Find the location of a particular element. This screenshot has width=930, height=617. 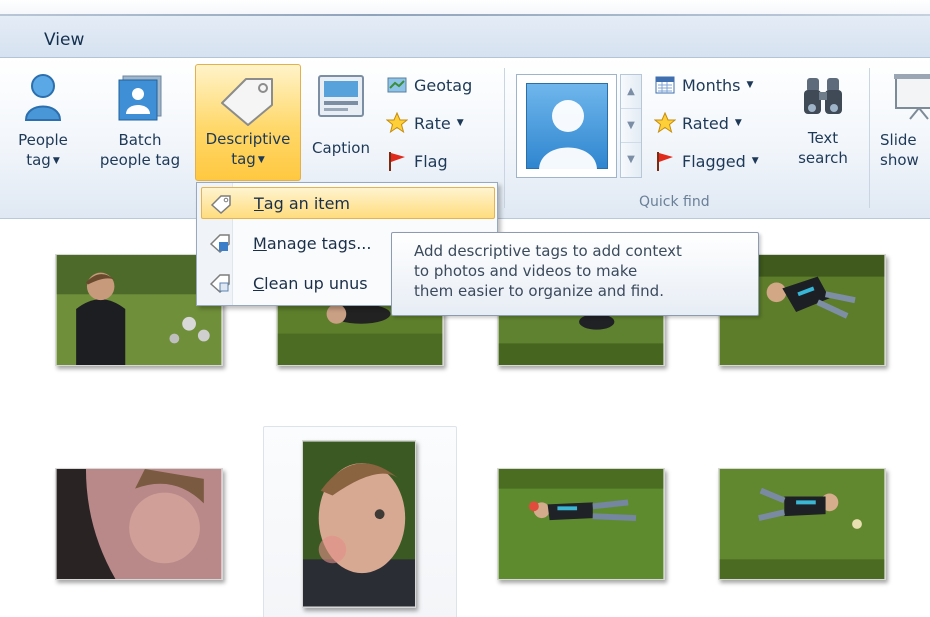

slide-show-button: Slide show is located at coordinates (904, 121).